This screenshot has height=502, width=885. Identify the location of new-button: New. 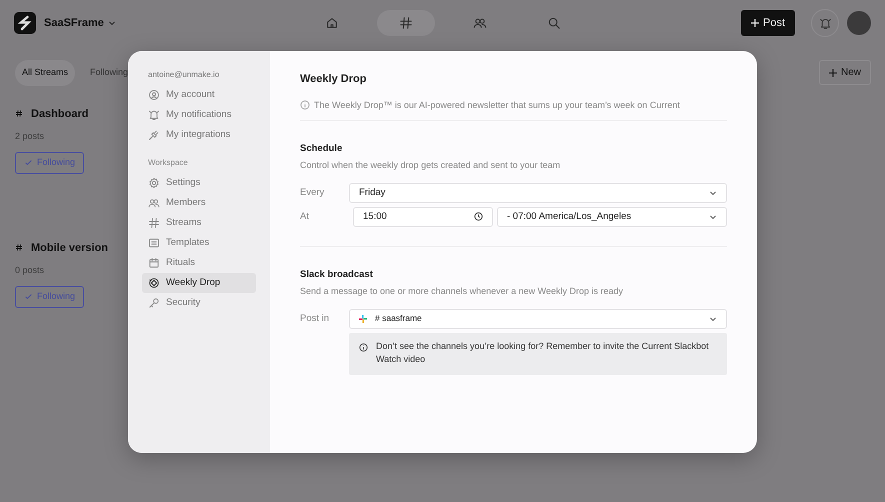
(844, 73).